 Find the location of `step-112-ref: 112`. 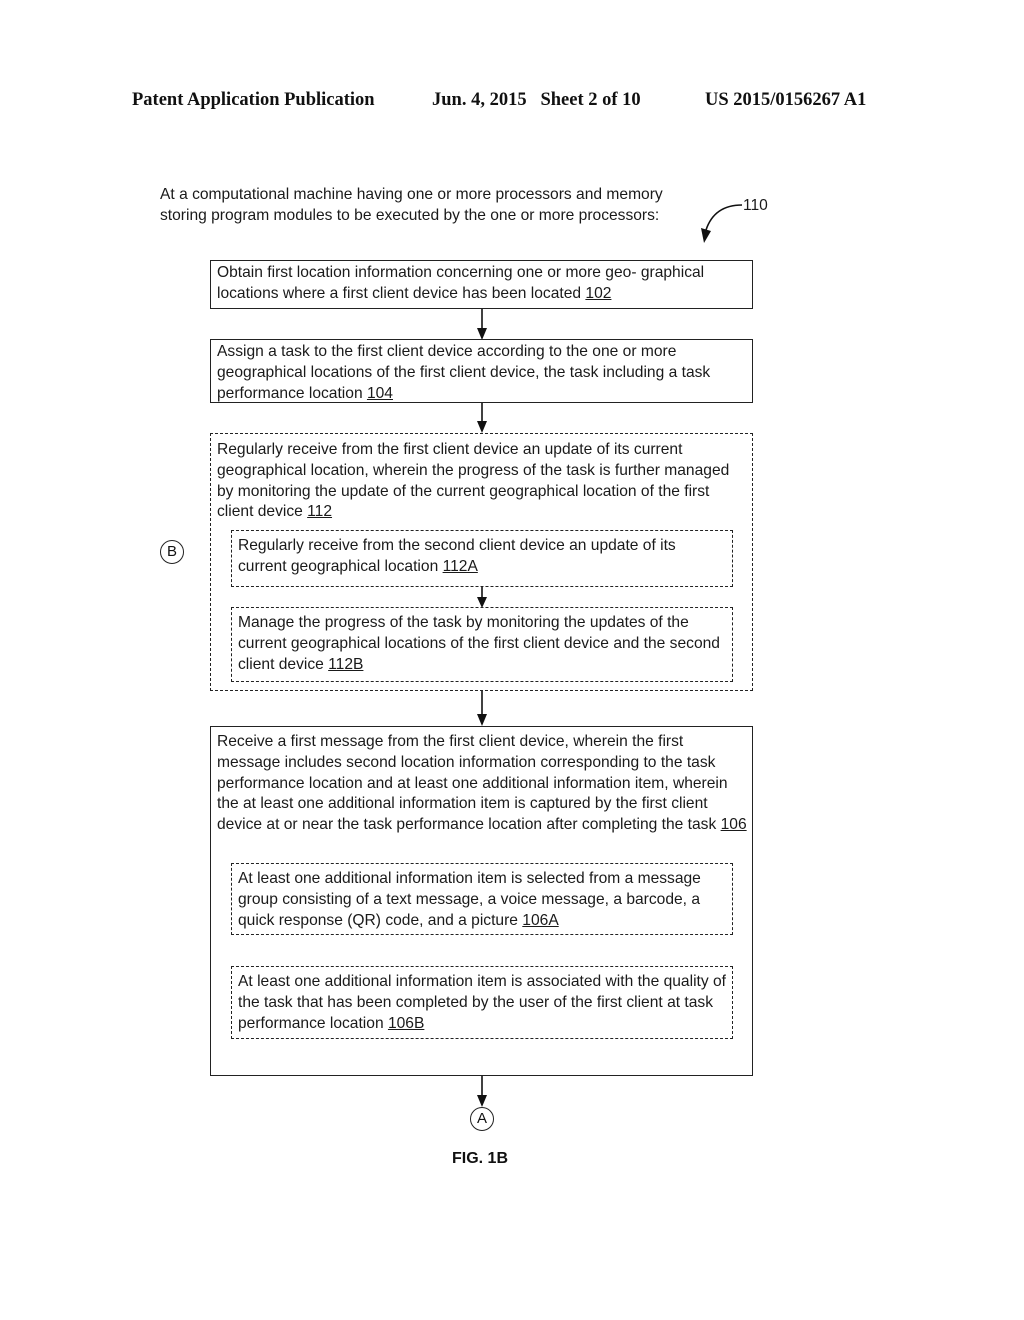

step-112-ref: 112 is located at coordinates (320, 512).